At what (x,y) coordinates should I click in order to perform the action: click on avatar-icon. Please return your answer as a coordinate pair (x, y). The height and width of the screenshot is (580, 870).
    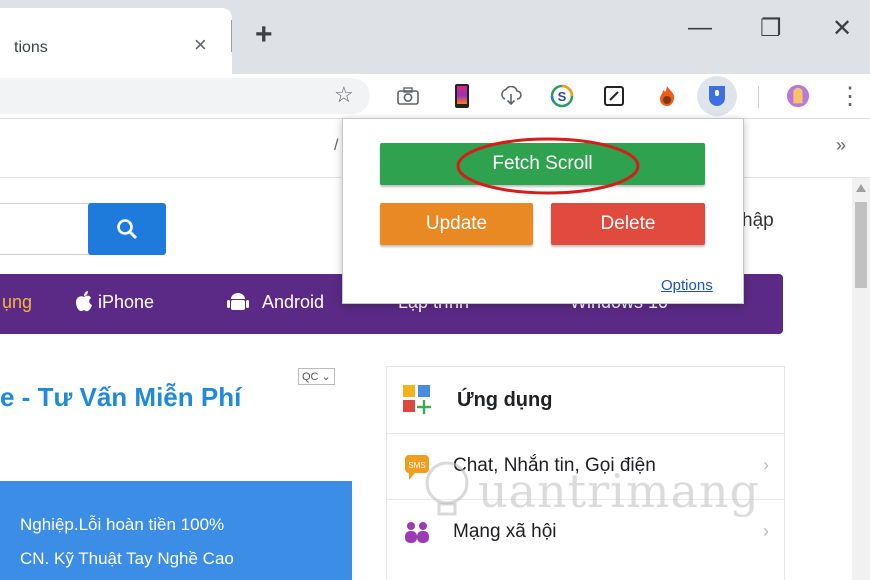
    Looking at the image, I should click on (798, 96).